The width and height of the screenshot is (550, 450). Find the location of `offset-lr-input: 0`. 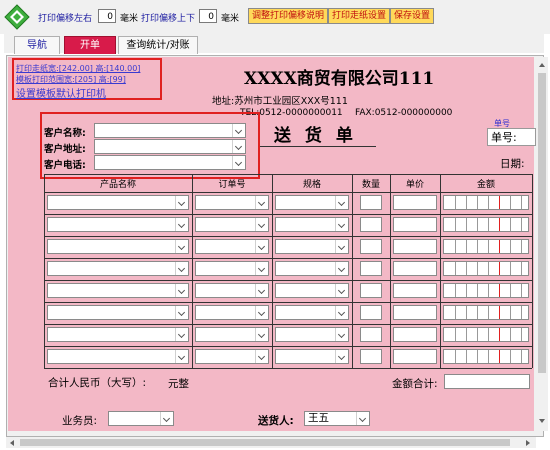

offset-lr-input: 0 is located at coordinates (107, 16).